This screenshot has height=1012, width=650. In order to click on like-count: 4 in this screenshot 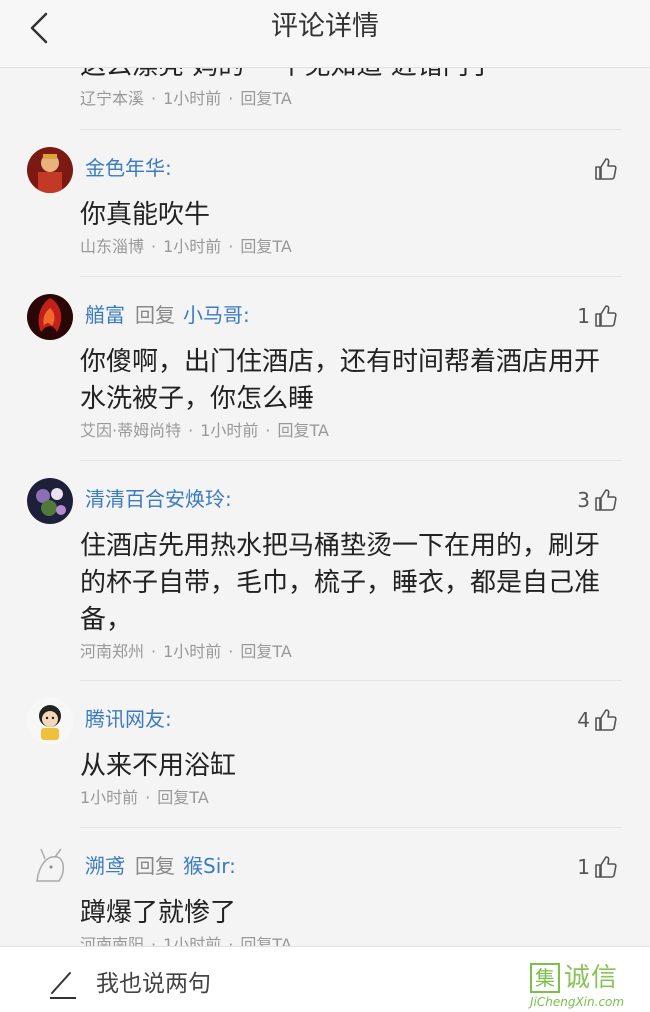, I will do `click(583, 720)`.